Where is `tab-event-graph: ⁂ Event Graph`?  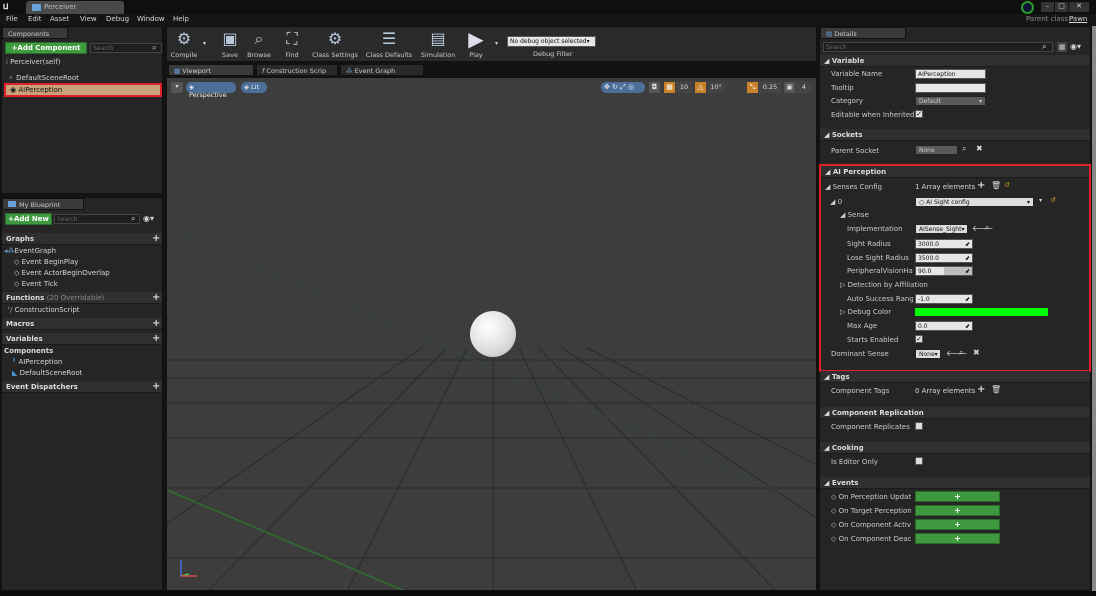 tab-event-graph: ⁂ Event Graph is located at coordinates (382, 70).